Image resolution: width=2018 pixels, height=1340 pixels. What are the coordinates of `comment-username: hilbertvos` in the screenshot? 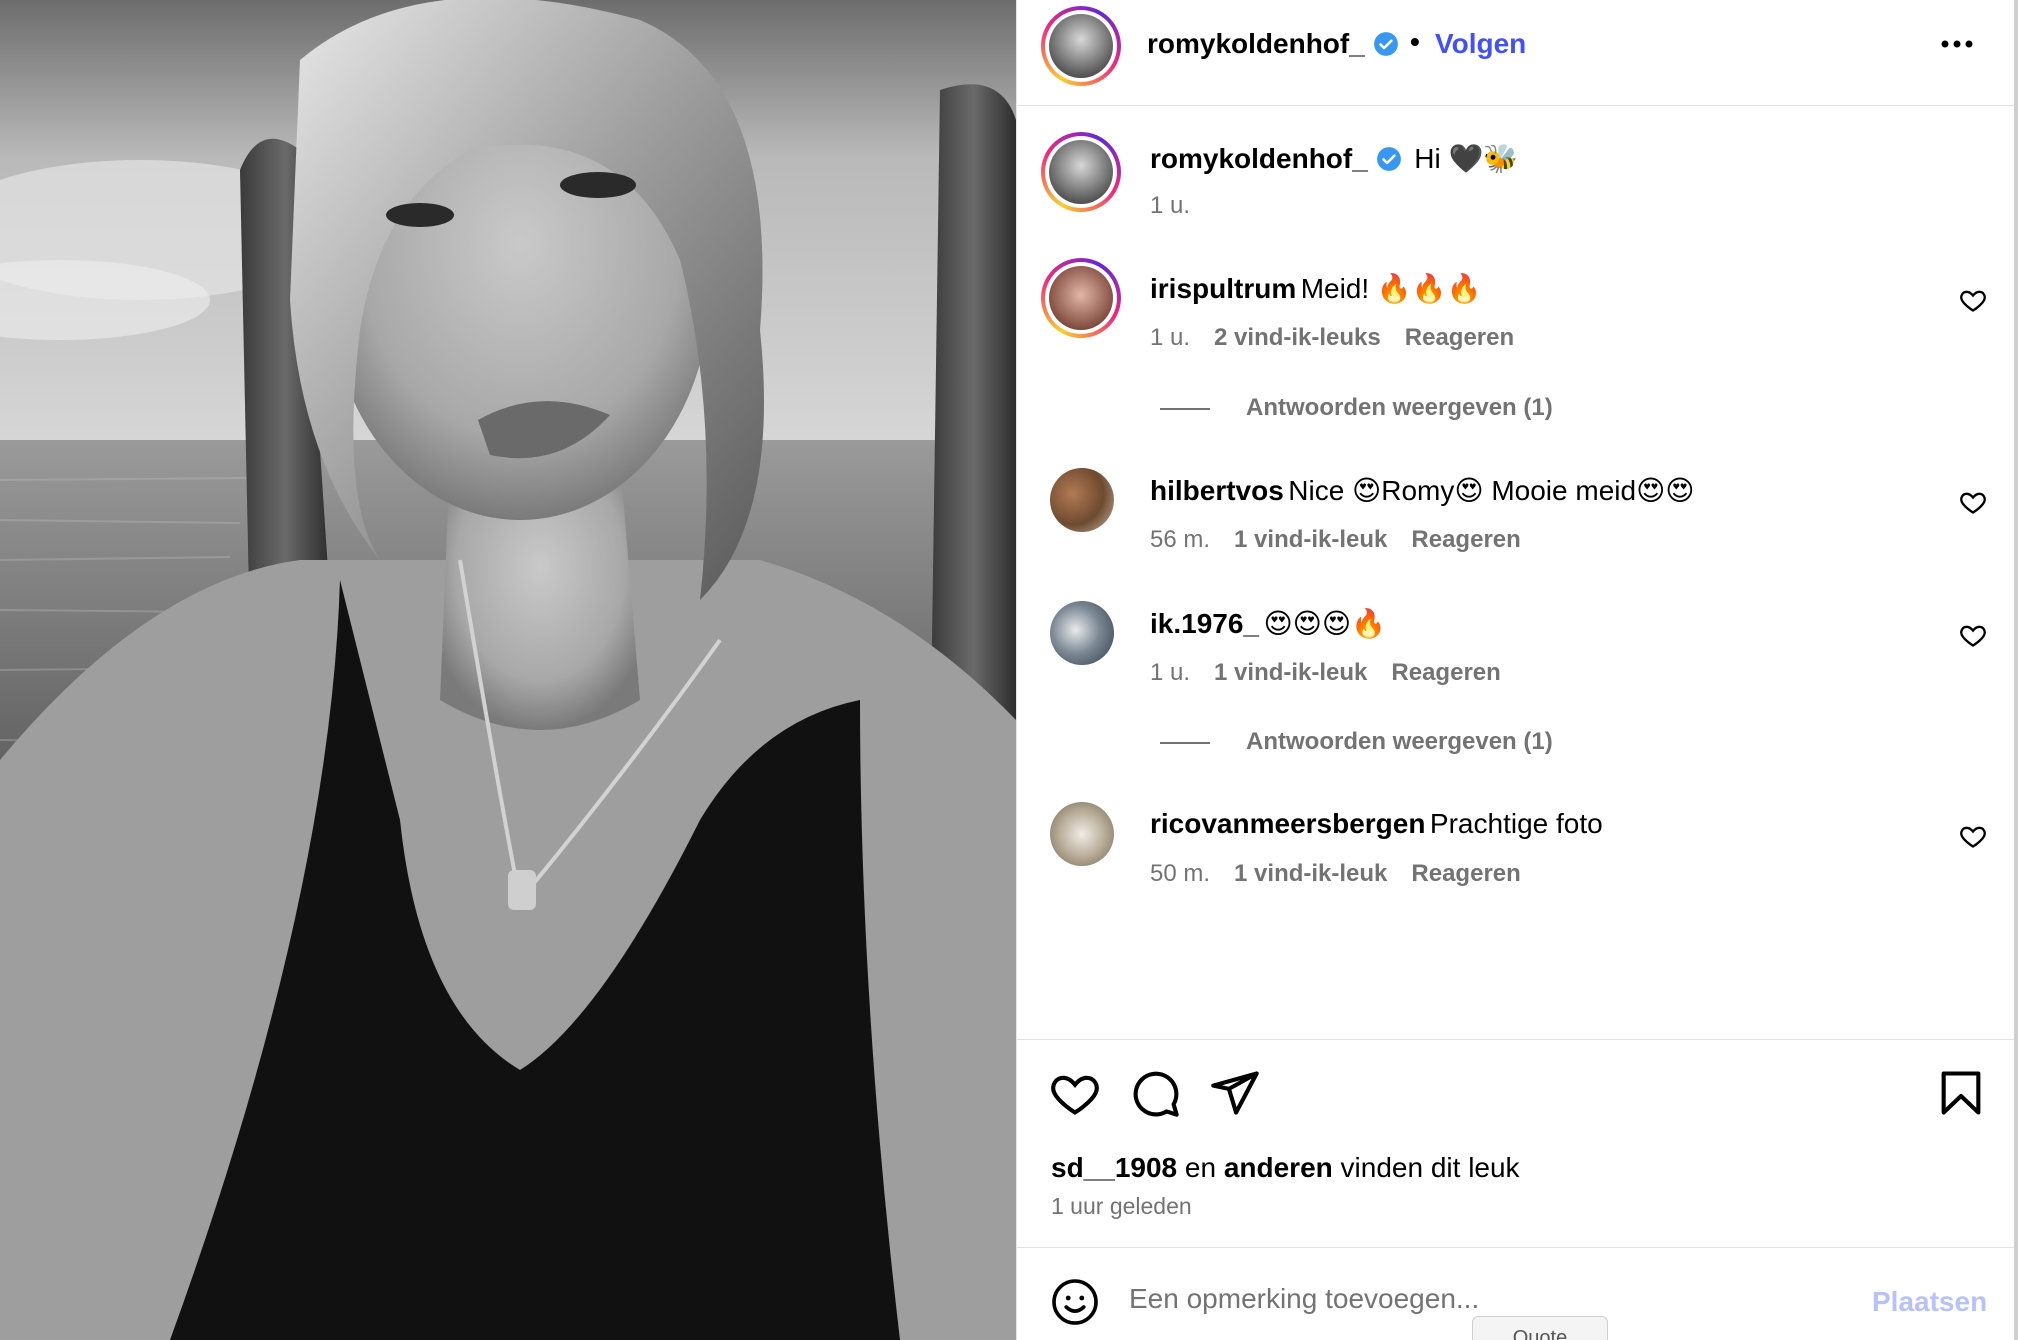 It's located at (1217, 490).